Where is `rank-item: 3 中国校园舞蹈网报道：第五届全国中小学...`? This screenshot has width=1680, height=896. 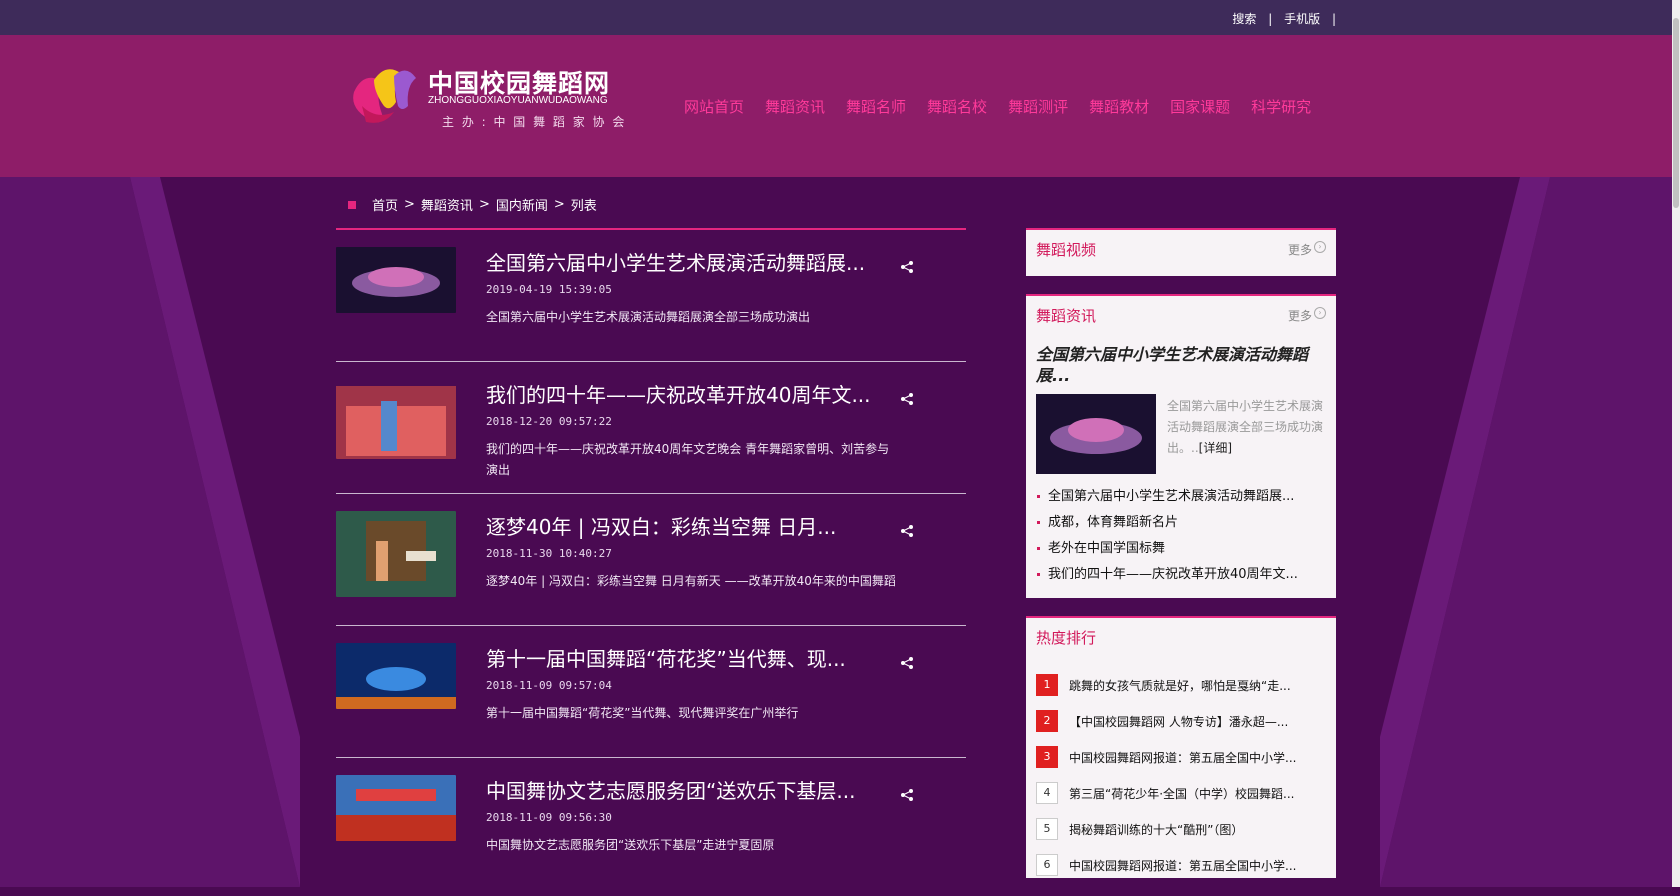
rank-item: 3 中国校园舞蹈网报道：第五届全国中小学... is located at coordinates (1181, 758).